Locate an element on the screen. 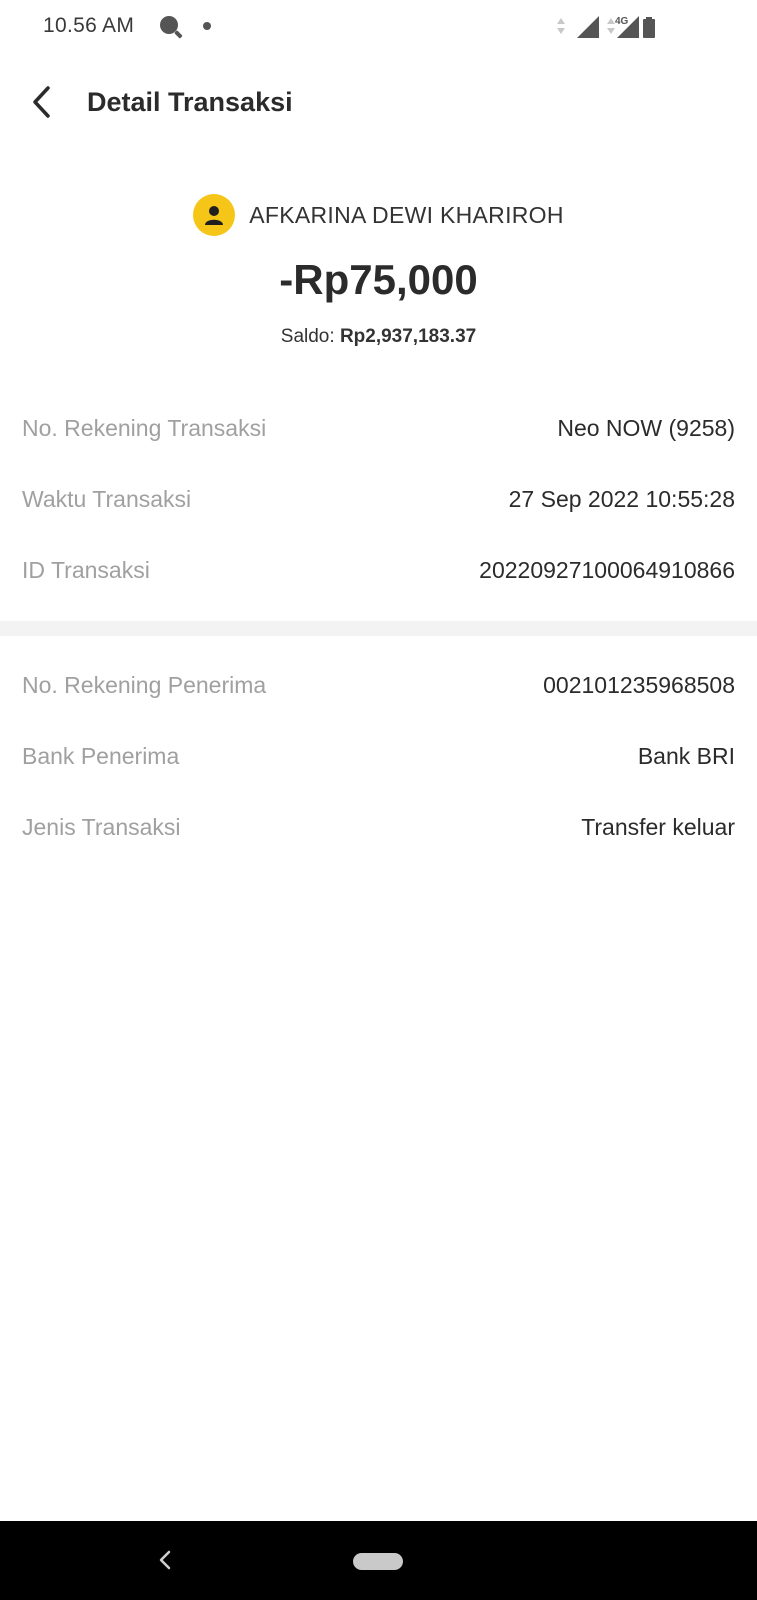  notification-dot-icon is located at coordinates (207, 26).